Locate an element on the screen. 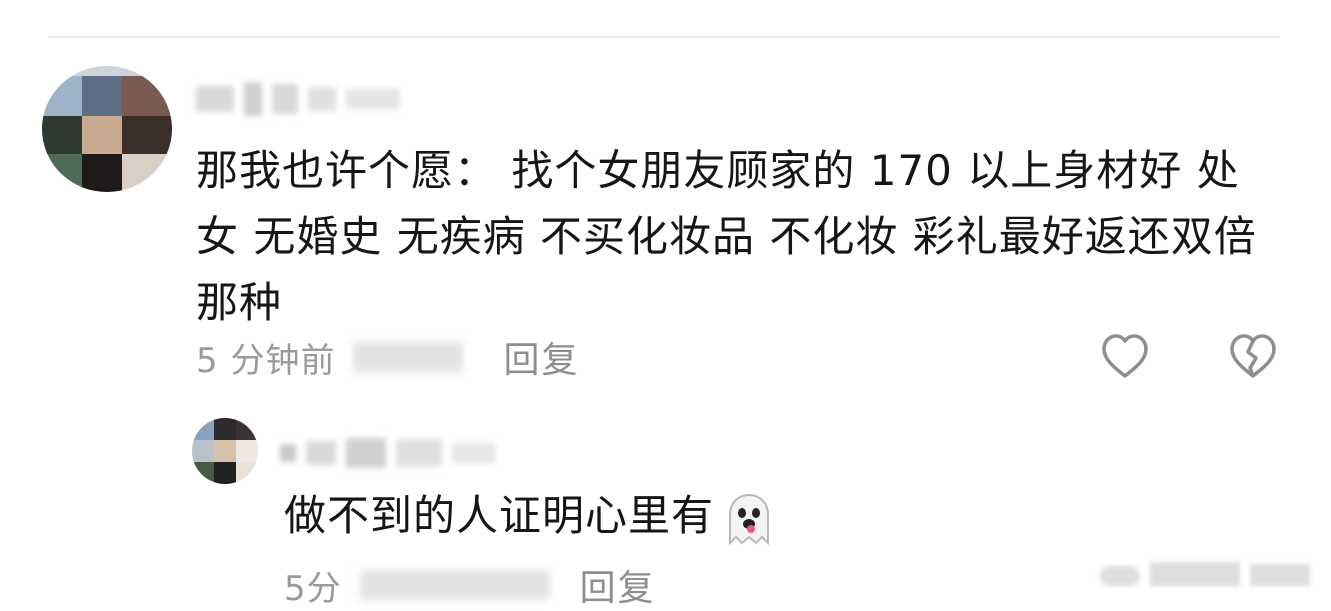 The image size is (1331, 611). ghost-emoji-icon is located at coordinates (749, 519).